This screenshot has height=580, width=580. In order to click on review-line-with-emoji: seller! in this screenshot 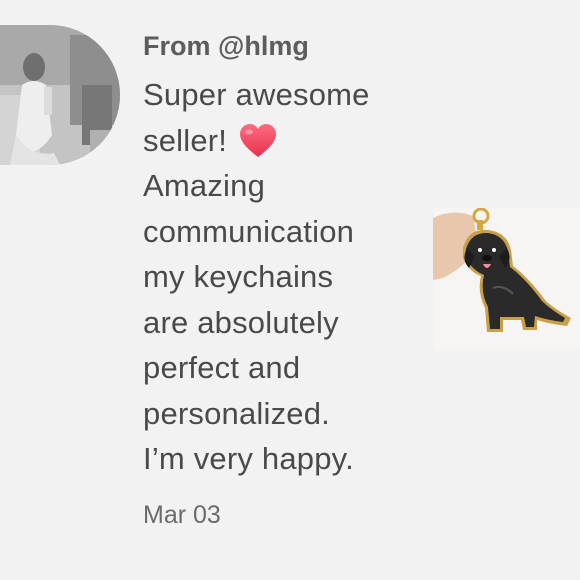, I will do `click(288, 141)`.